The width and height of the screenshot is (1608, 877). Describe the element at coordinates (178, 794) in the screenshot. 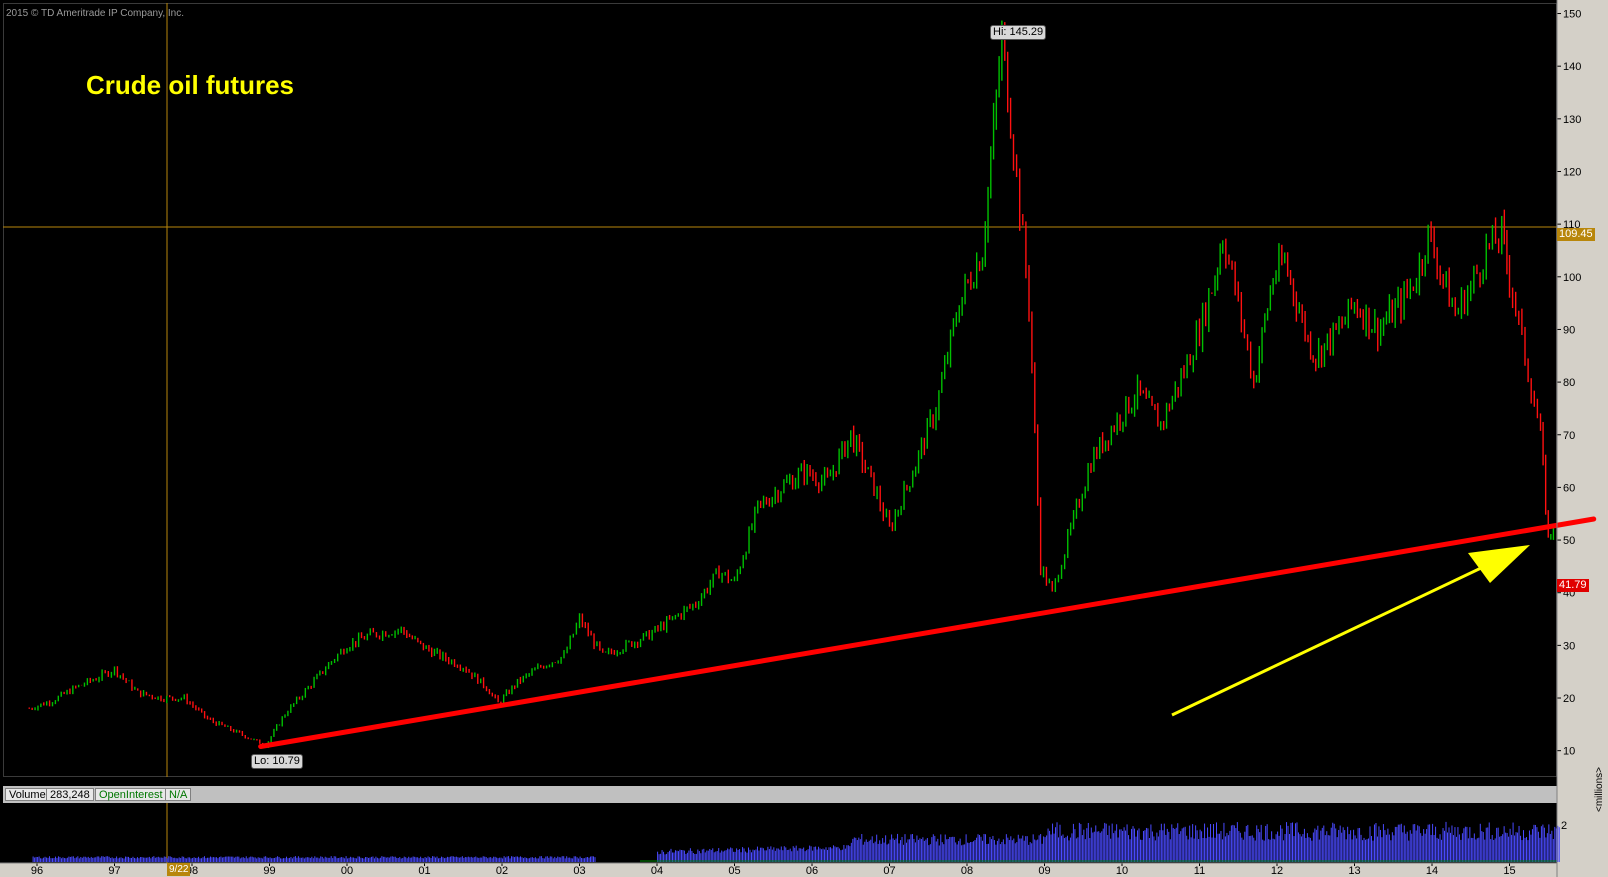

I see `openinterest-value: N/A` at that location.